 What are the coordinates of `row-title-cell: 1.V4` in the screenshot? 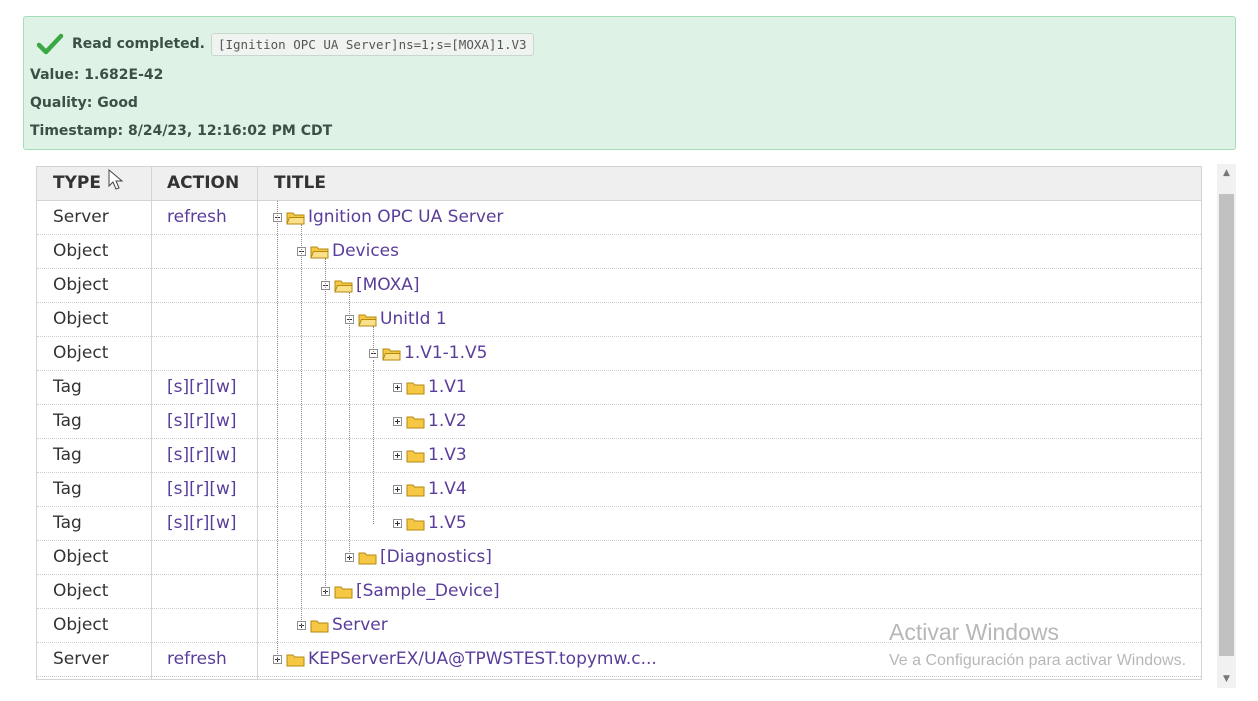 It's located at (729, 489).